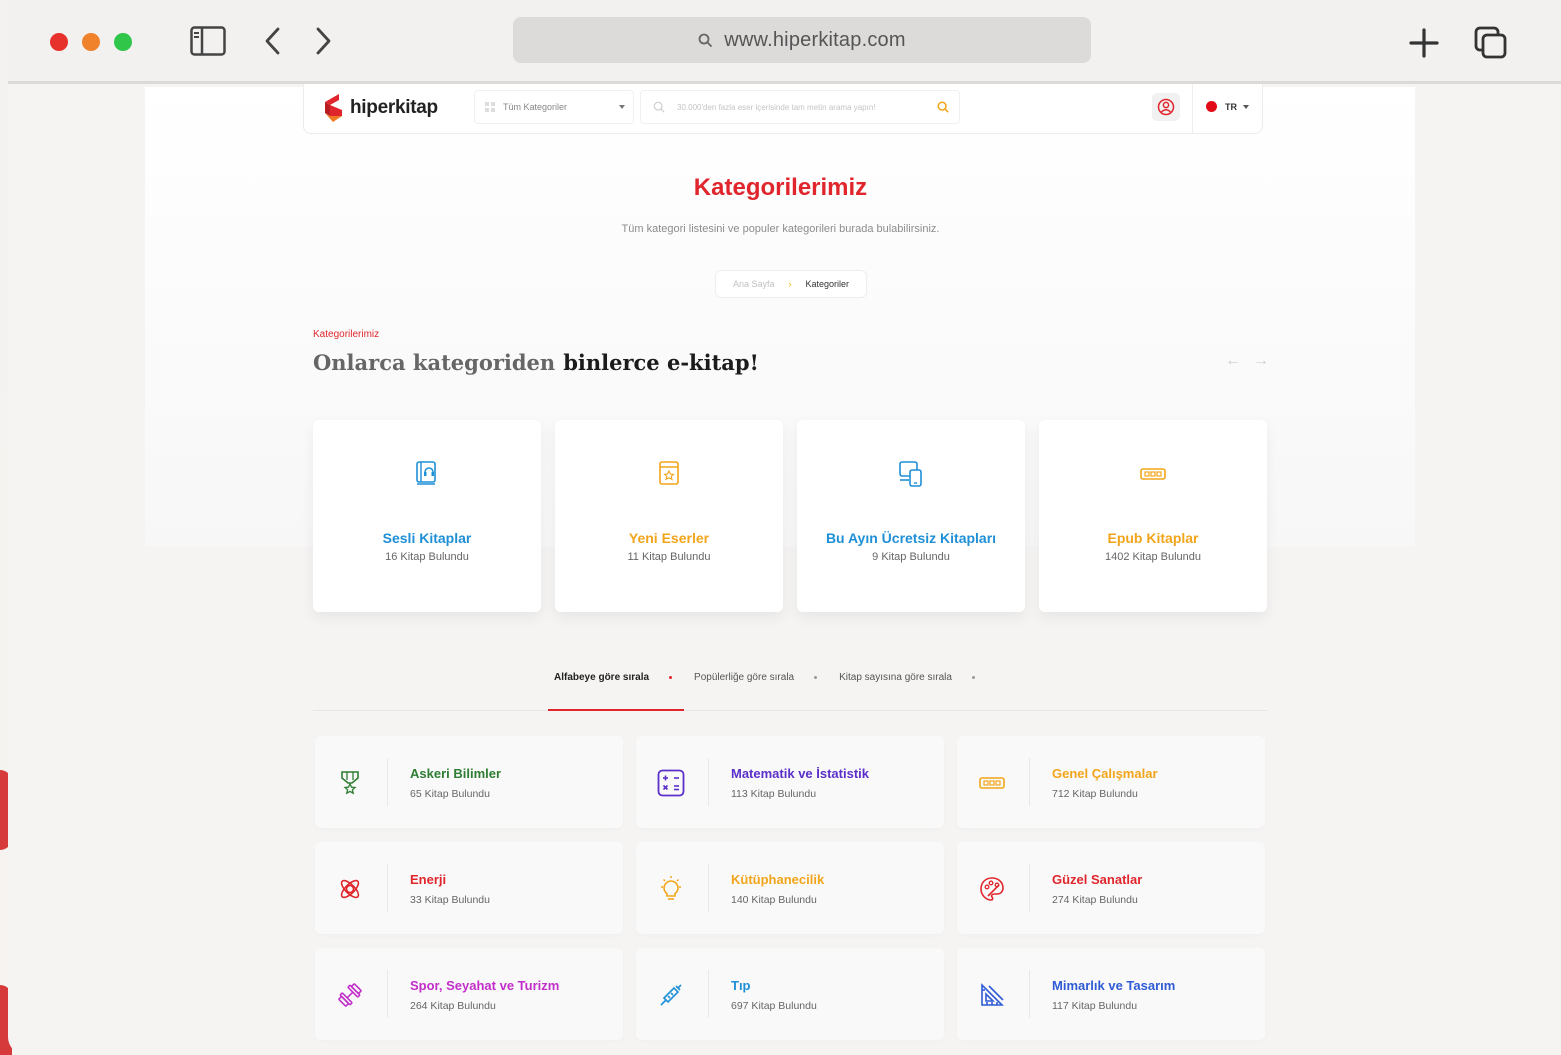 This screenshot has width=1561, height=1055. I want to click on category-select: Tüm Kategoriler, so click(554, 107).